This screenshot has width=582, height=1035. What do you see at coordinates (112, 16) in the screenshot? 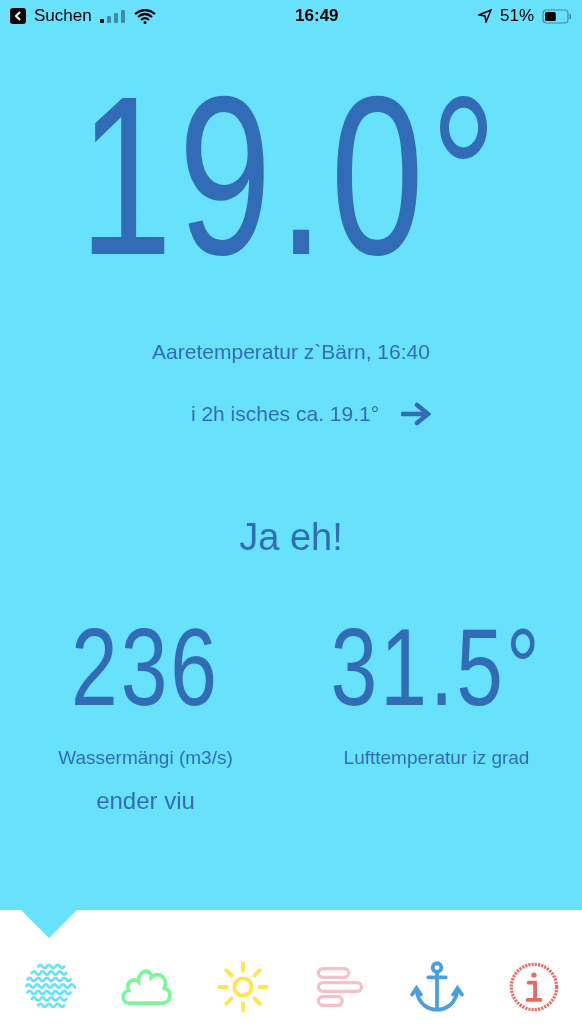
I see `signal-icon` at bounding box center [112, 16].